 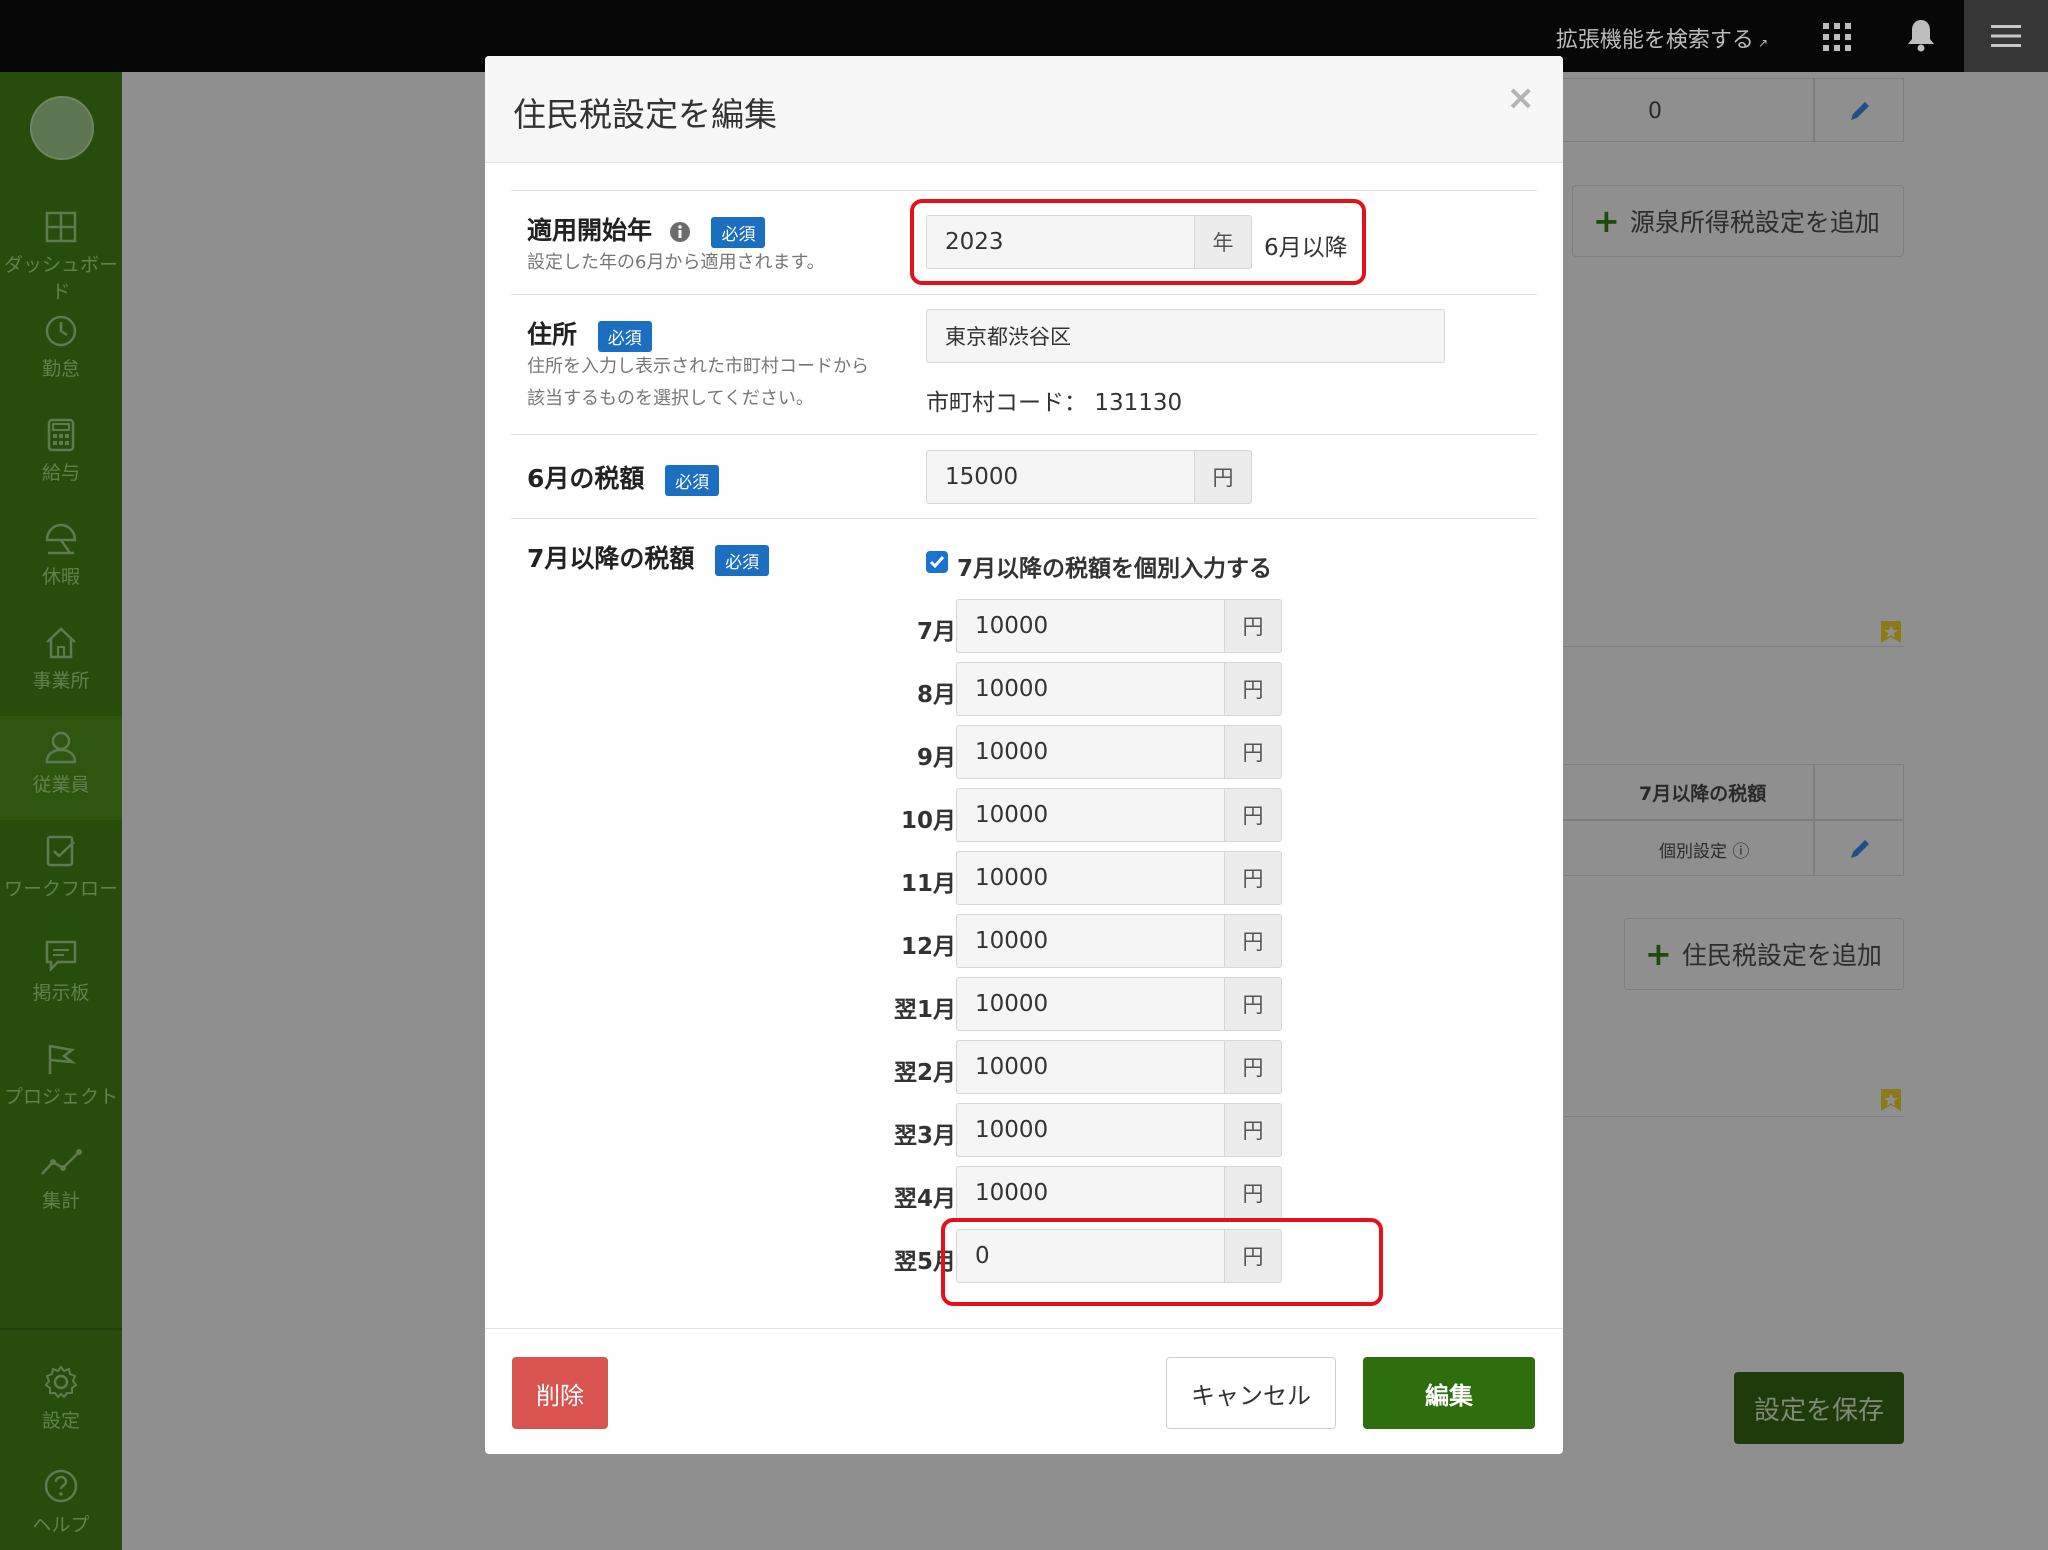 I want to click on sidebar-item-label: 事業所, so click(x=61, y=681).